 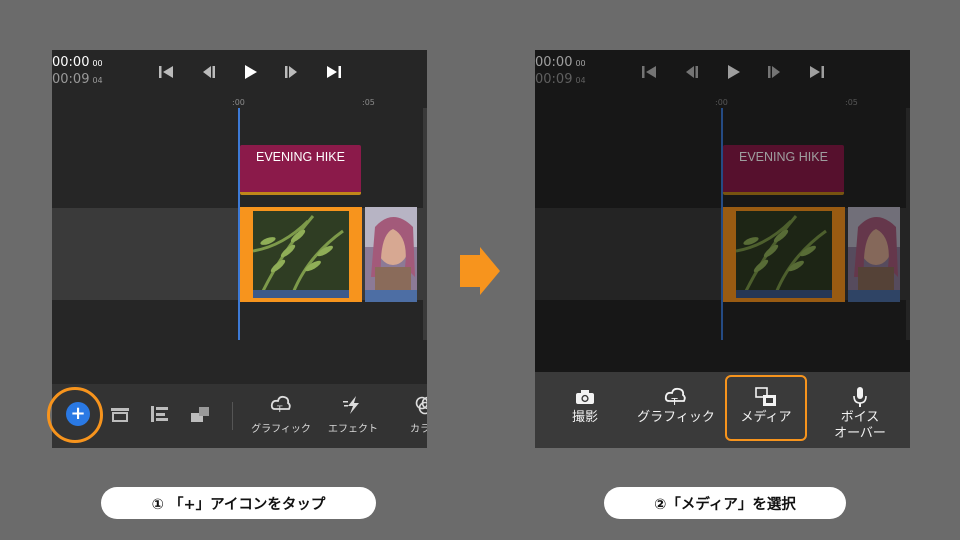 I want to click on menu-item-graphics: T グラフィック, so click(x=676, y=410).